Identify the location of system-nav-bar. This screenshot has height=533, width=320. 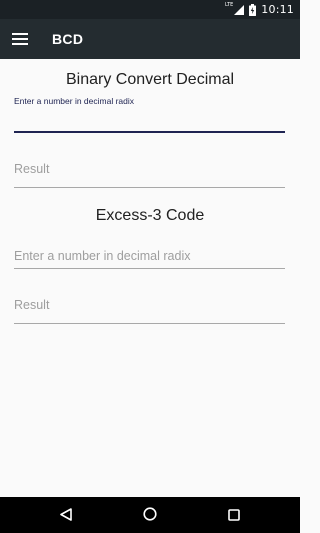
(150, 515).